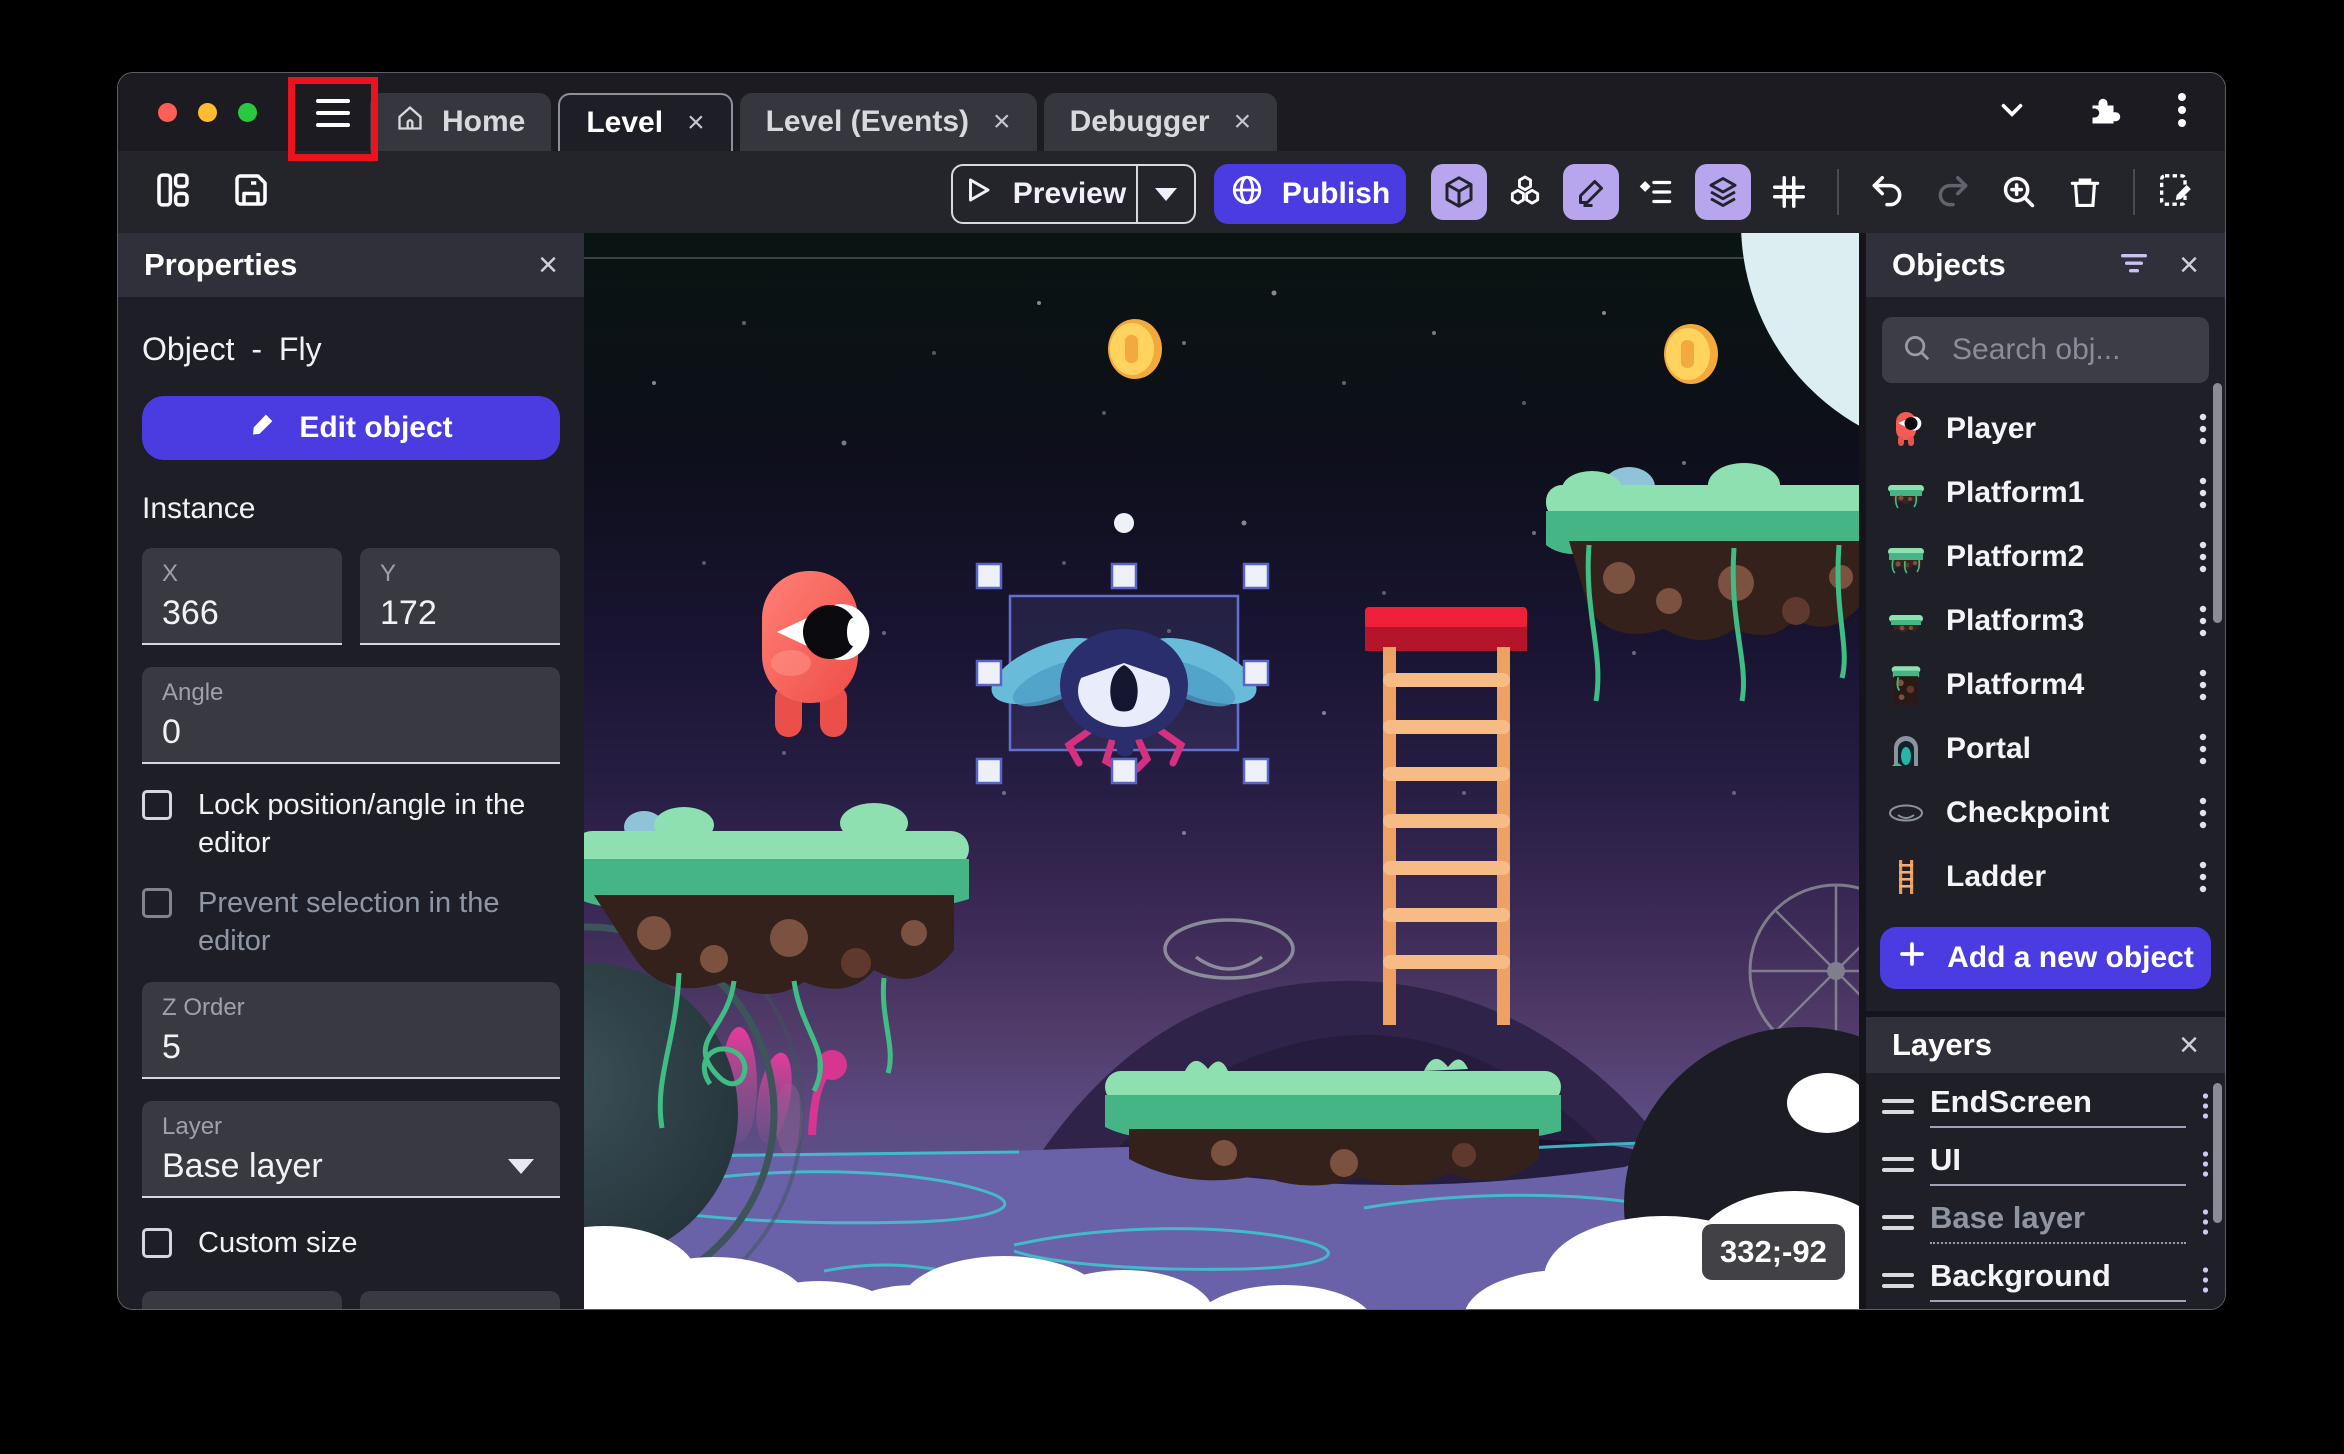 This screenshot has height=1454, width=2344. Describe the element at coordinates (2045, 621) in the screenshot. I see `object-list-item: Platform3` at that location.